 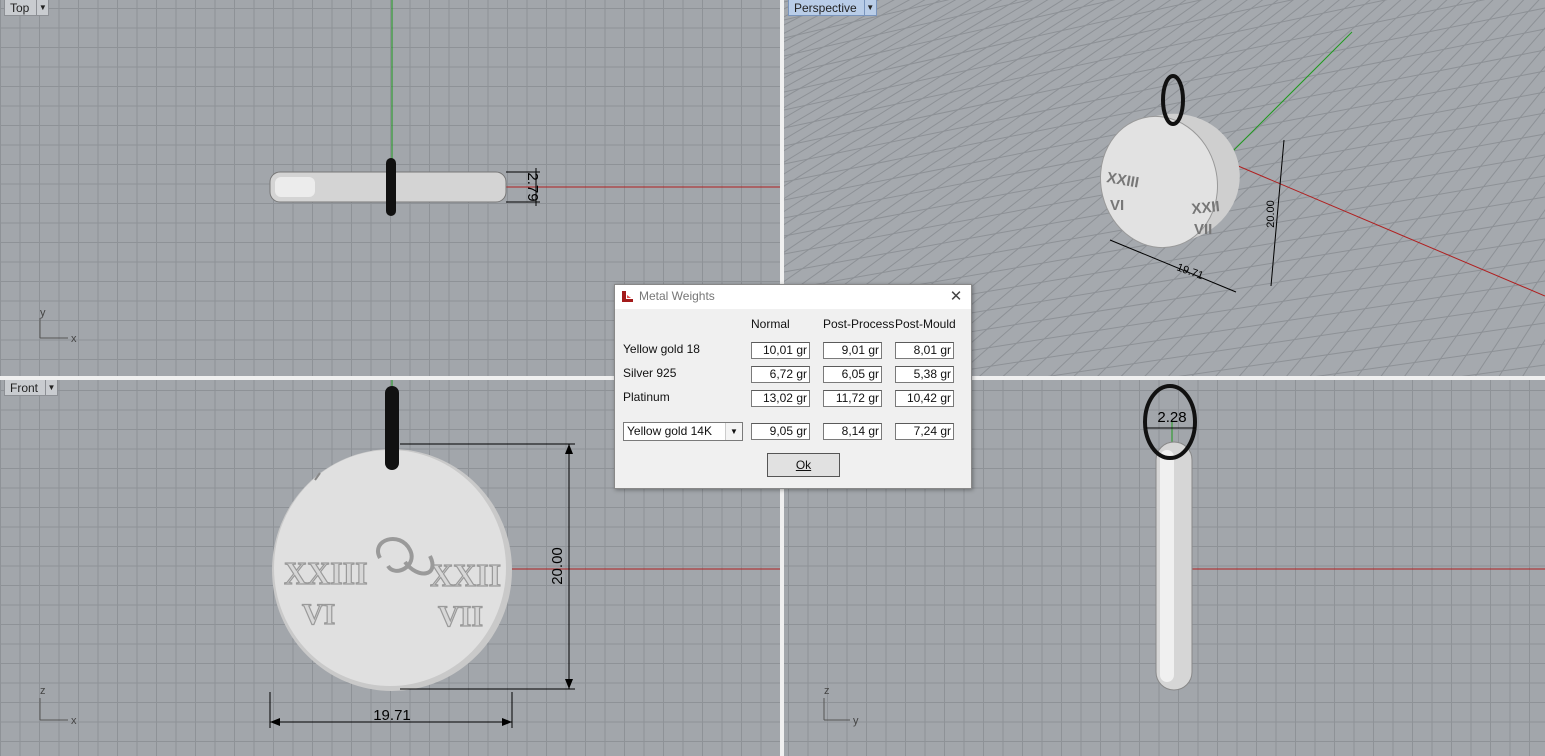 I want to click on weight-field: 8,14 gr, so click(x=852, y=431).